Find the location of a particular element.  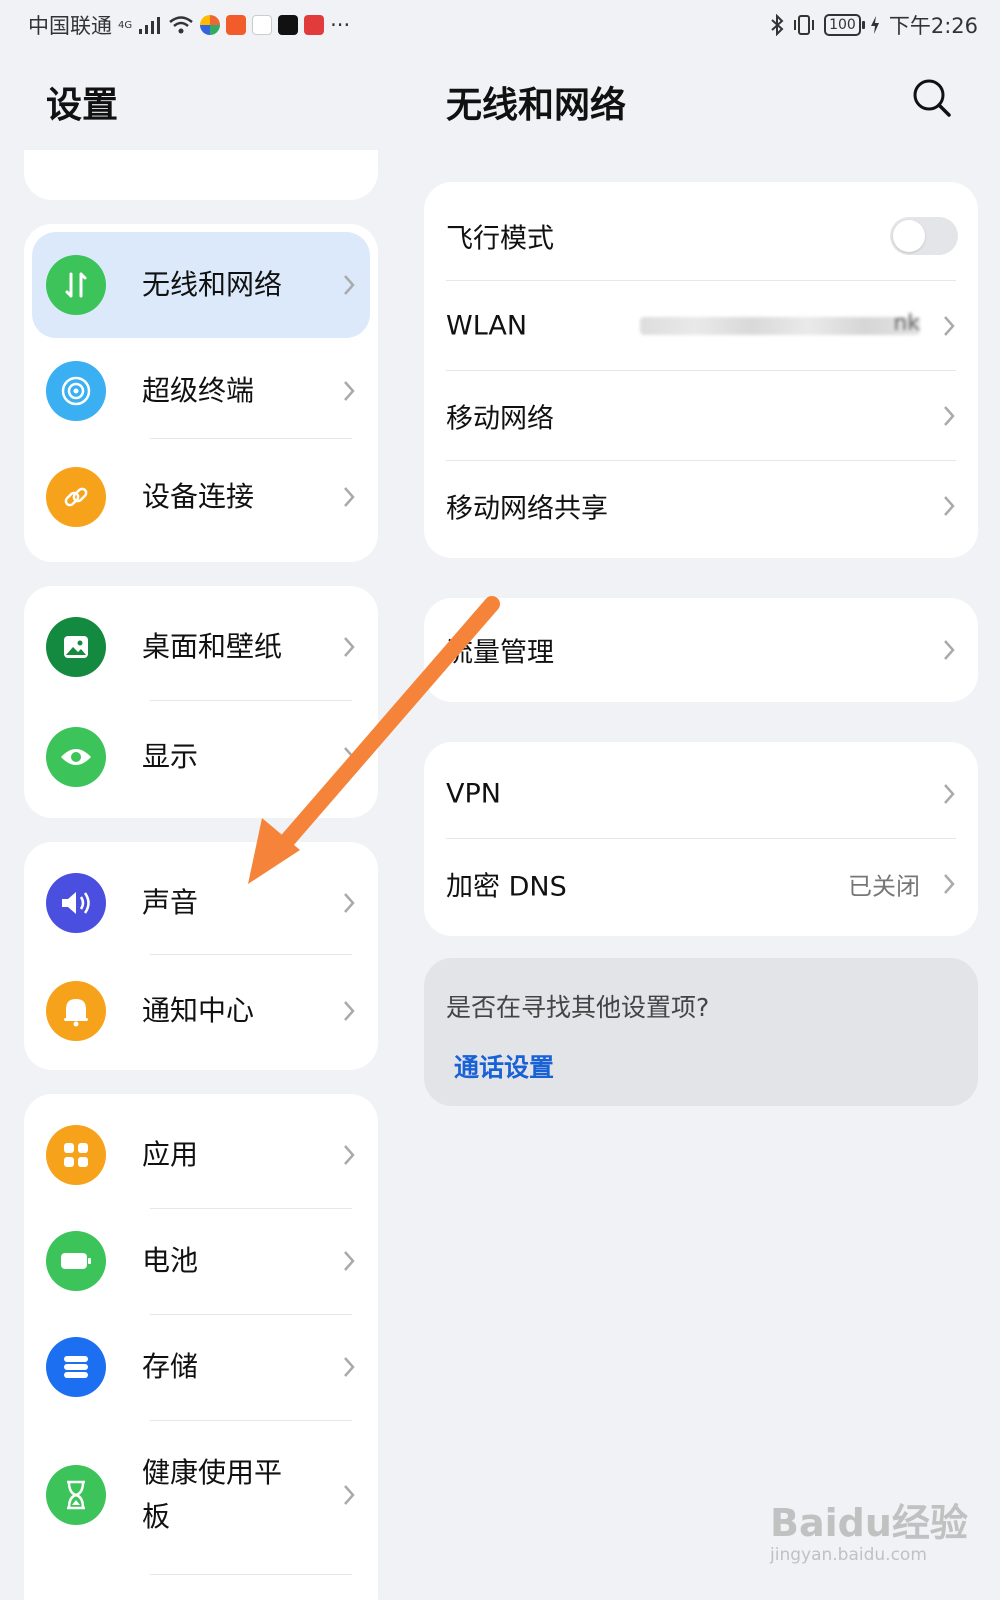

toutiao-icon is located at coordinates (314, 25).